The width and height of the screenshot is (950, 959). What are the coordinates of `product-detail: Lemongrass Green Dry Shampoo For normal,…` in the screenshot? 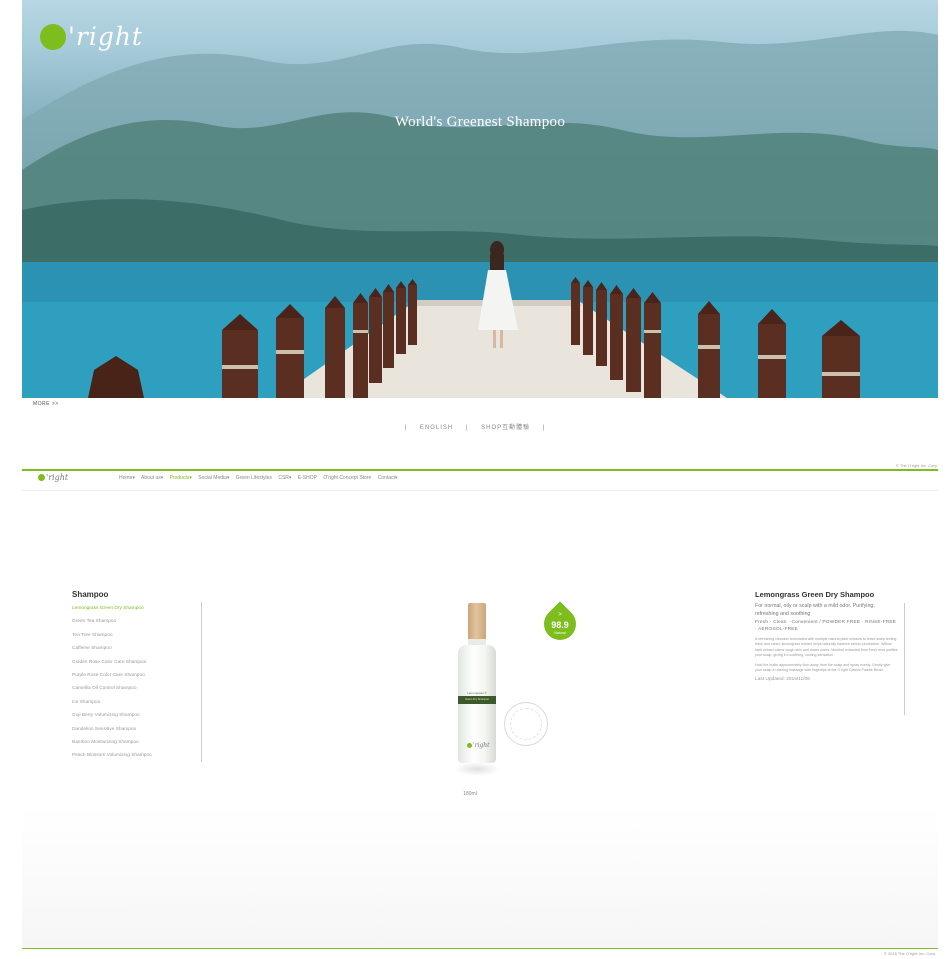 It's located at (830, 652).